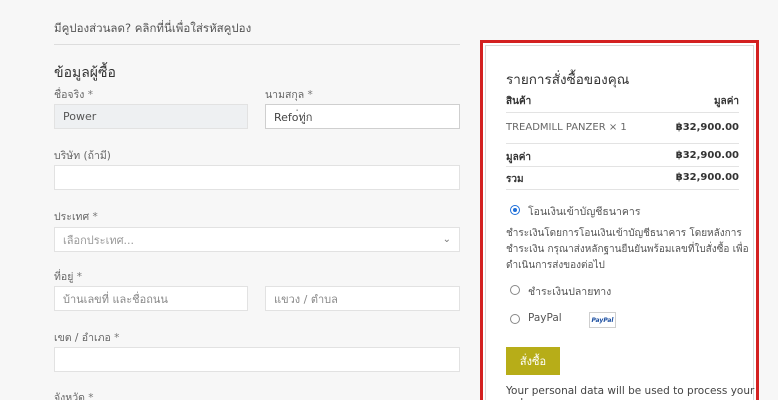  I want to click on item-name: TREADMILL PANZER, so click(556, 127).